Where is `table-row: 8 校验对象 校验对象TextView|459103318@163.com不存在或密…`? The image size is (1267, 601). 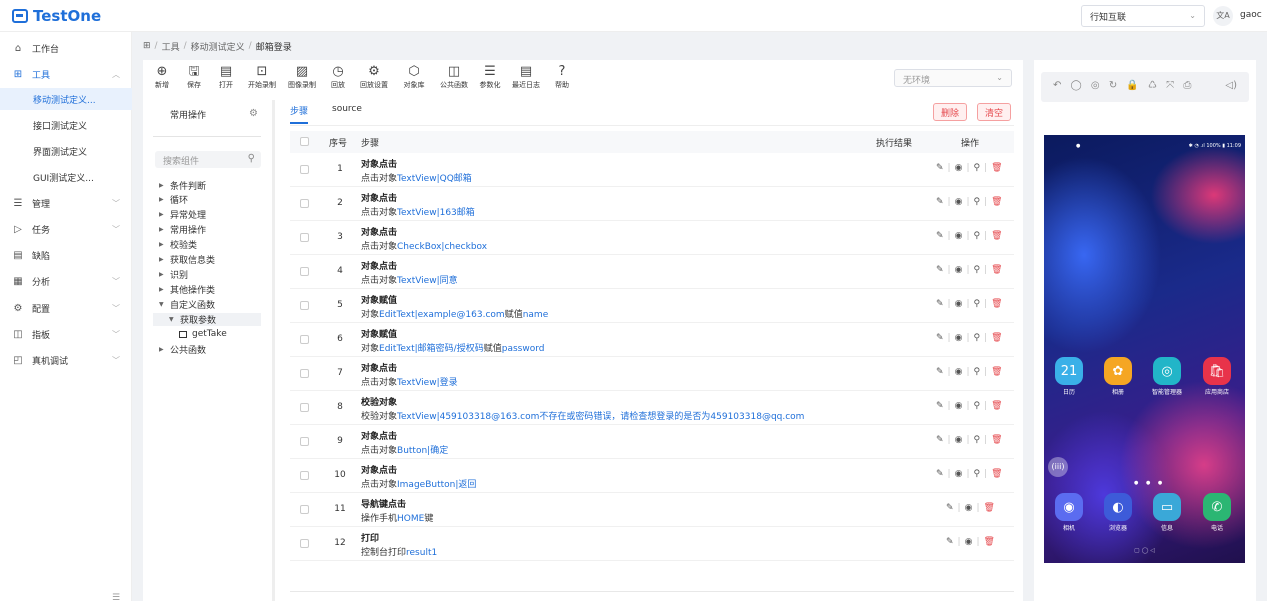 table-row: 8 校验对象 校验对象TextView|459103318@163.com不存在或密… is located at coordinates (652, 408).